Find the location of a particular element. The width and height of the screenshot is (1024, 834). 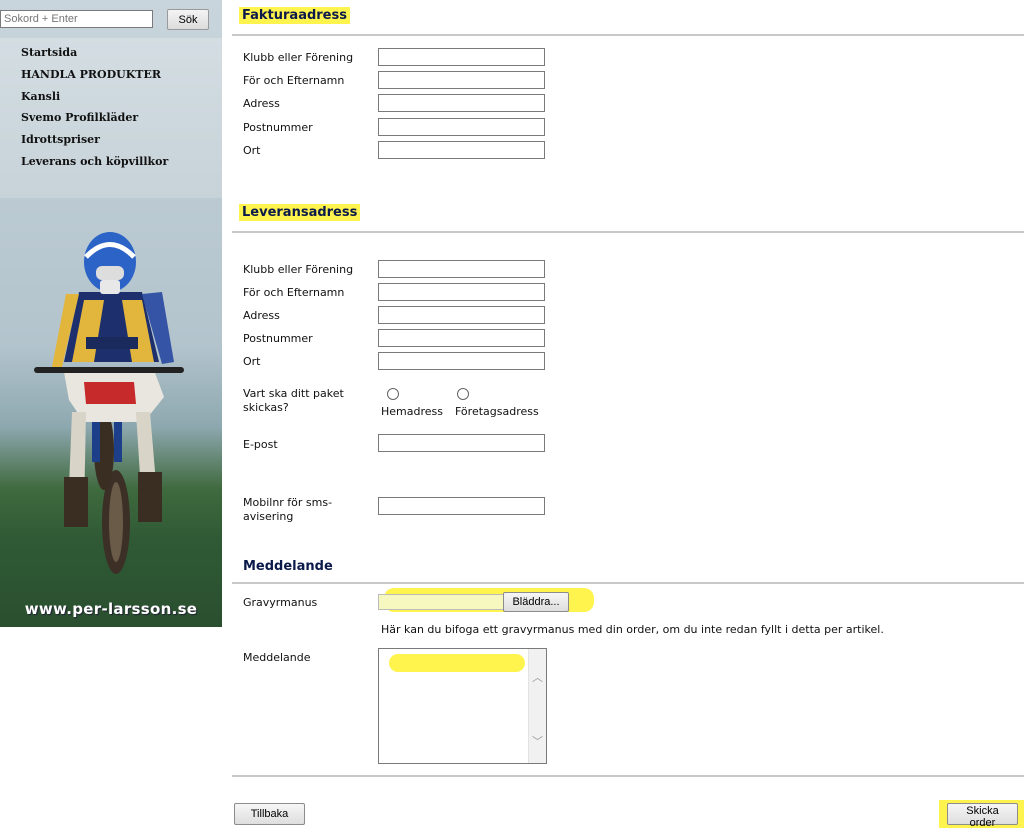

email-label: E-post is located at coordinates (260, 444).